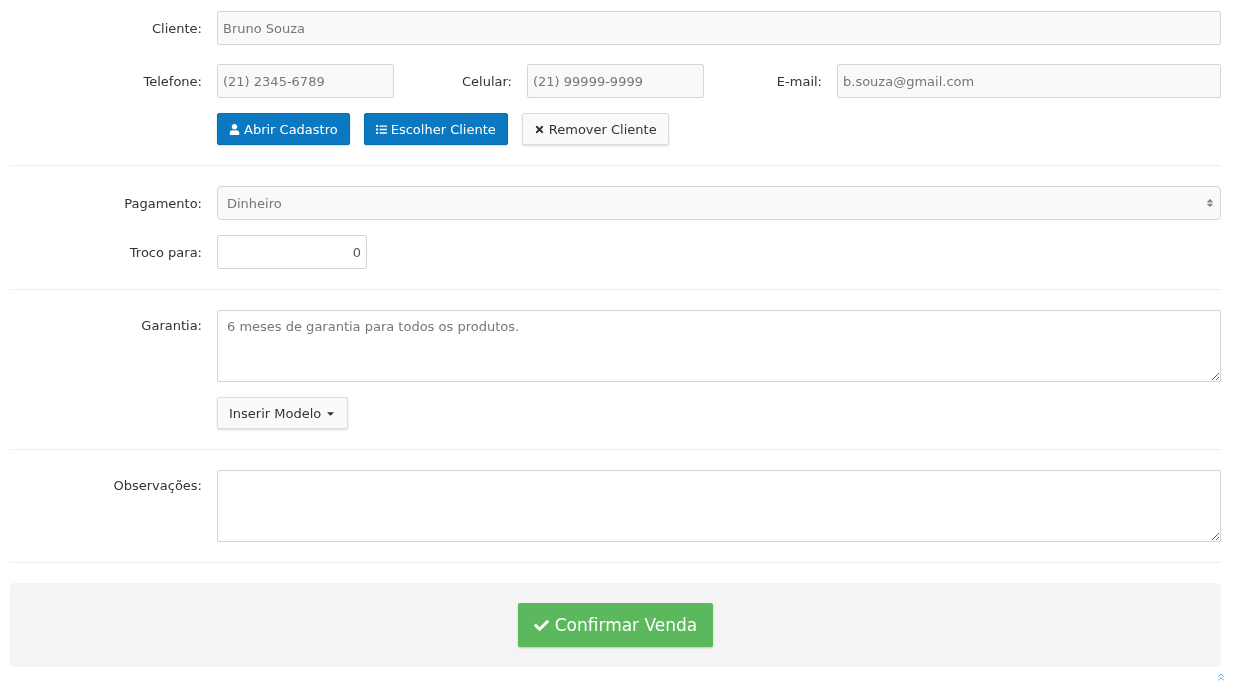 This screenshot has height=683, width=1233. What do you see at coordinates (234, 129) in the screenshot?
I see `user-icon` at bounding box center [234, 129].